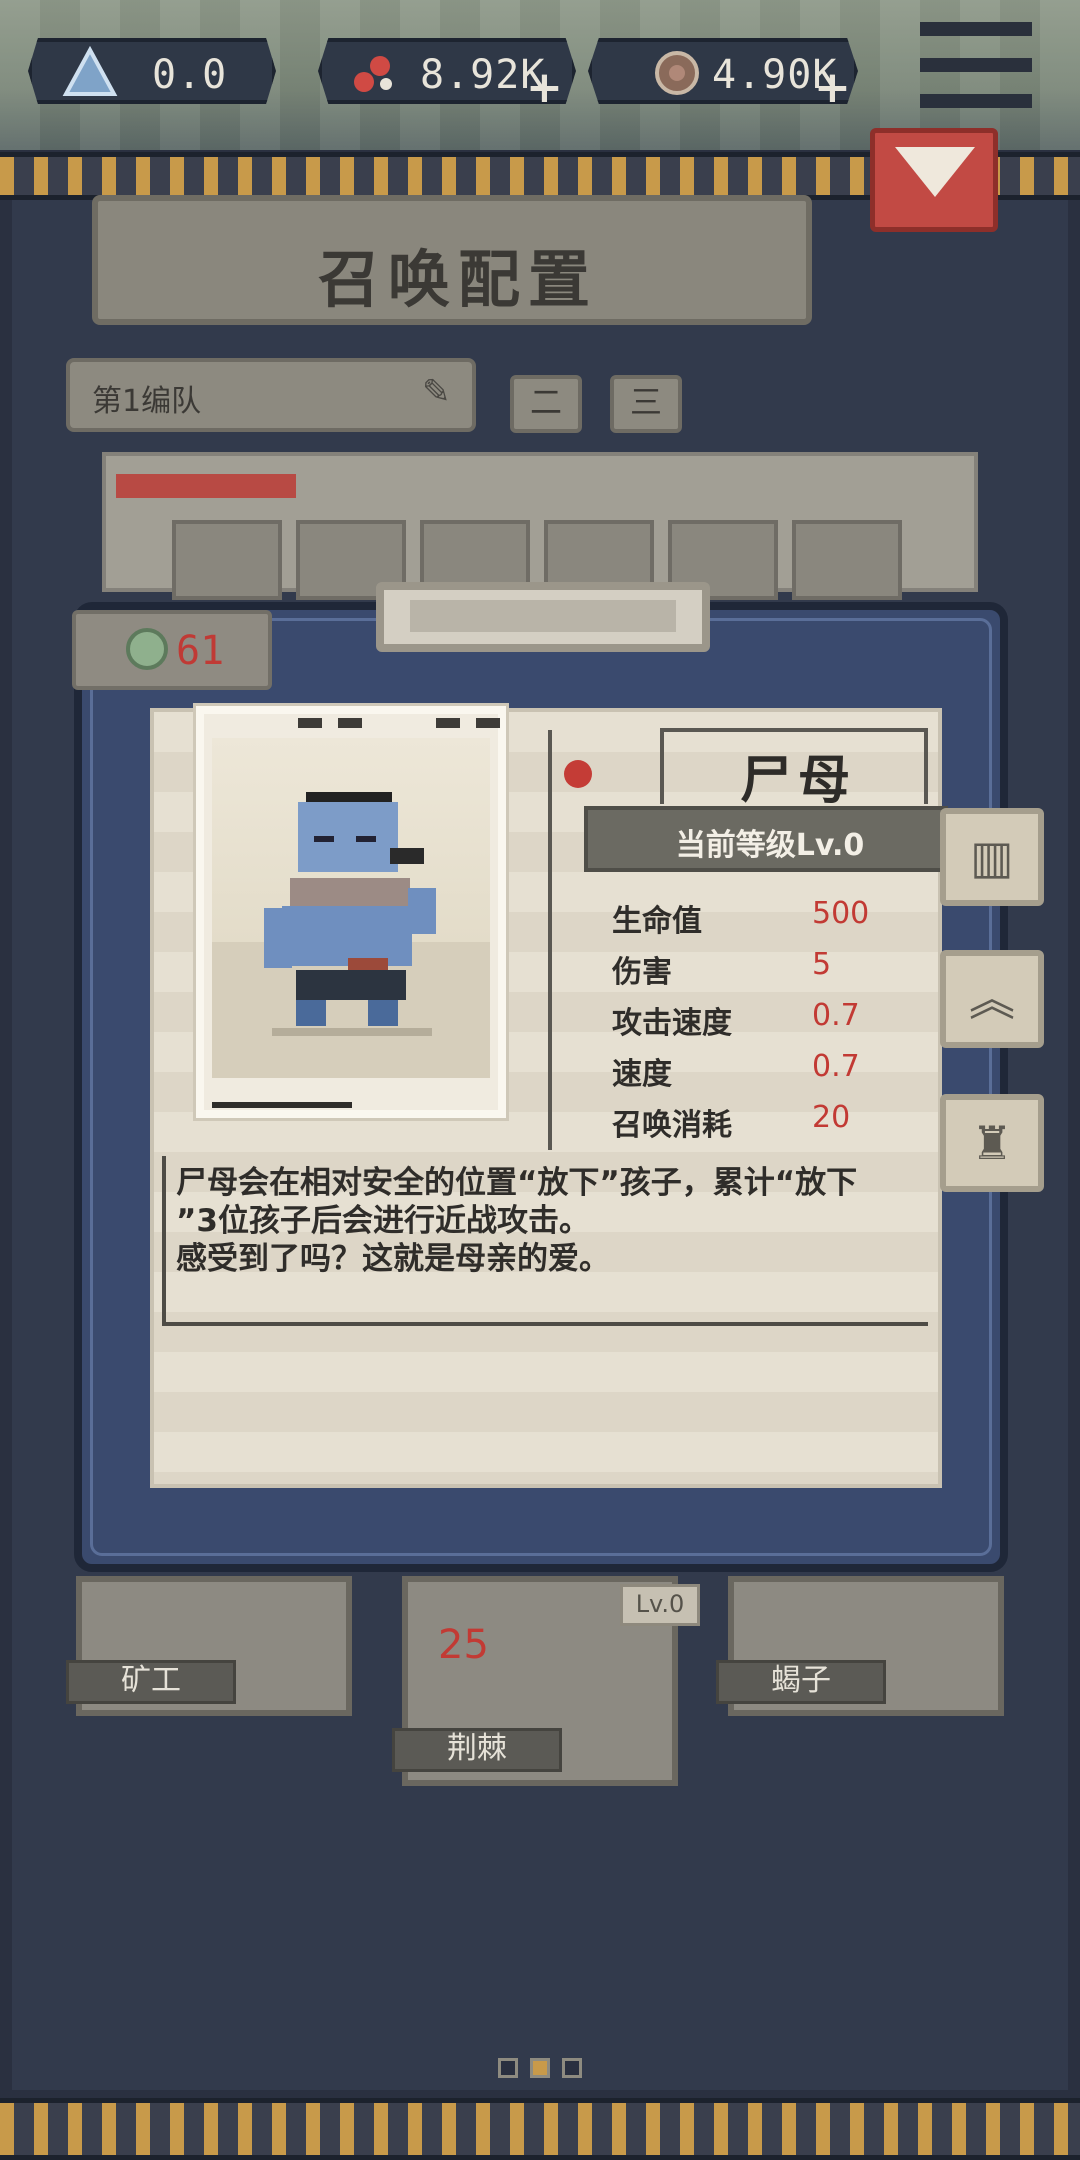 The height and width of the screenshot is (2160, 1080). I want to click on squad-name-field: 第1编队 ✎, so click(271, 395).